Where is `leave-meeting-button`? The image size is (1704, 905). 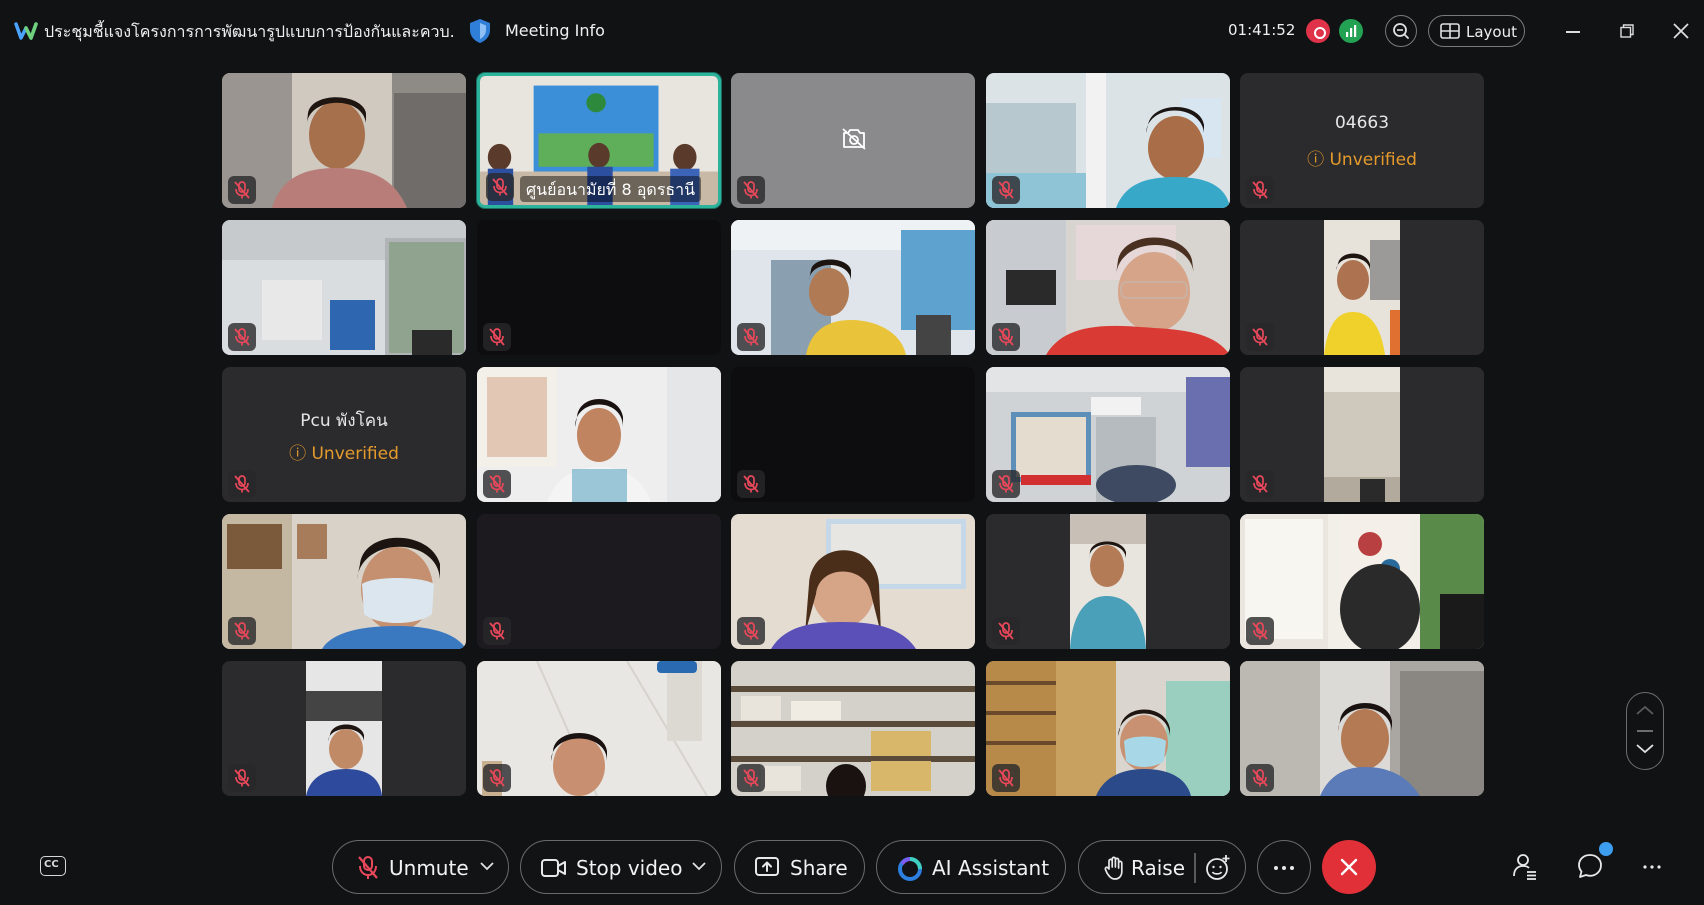
leave-meeting-button is located at coordinates (1349, 867).